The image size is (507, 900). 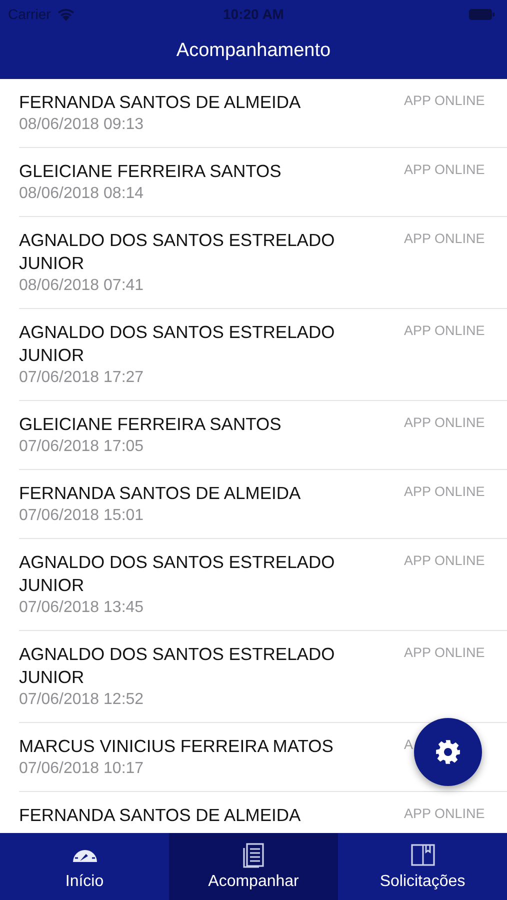 What do you see at coordinates (423, 855) in the screenshot?
I see `book-icon` at bounding box center [423, 855].